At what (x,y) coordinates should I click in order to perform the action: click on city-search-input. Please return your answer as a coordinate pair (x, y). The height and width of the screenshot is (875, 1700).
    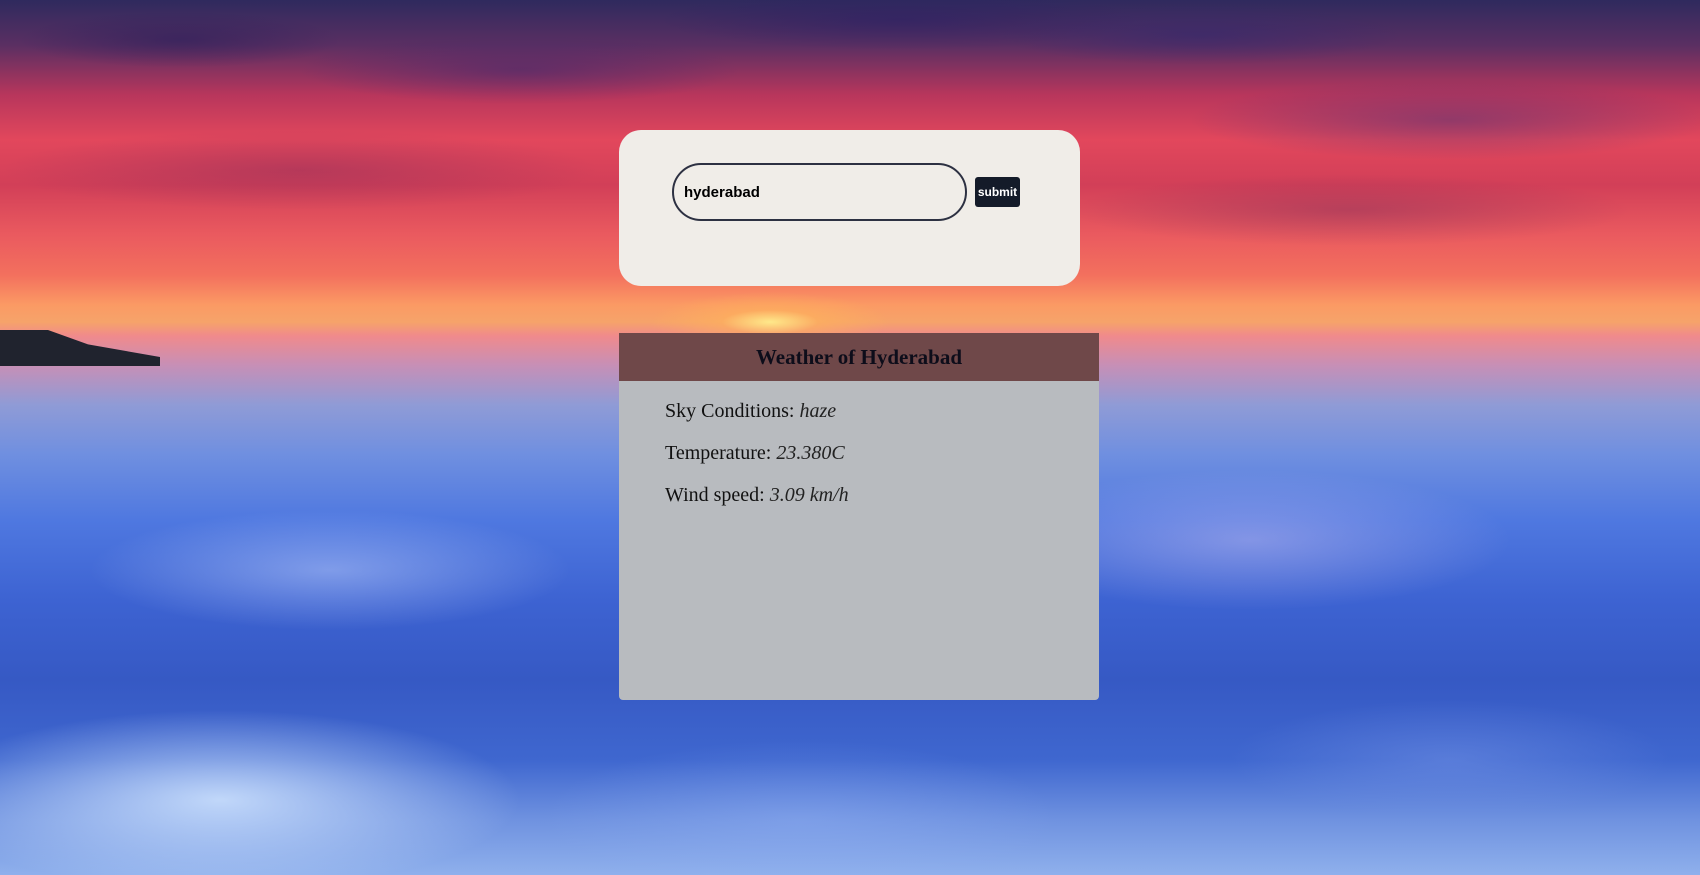
    Looking at the image, I should click on (819, 192).